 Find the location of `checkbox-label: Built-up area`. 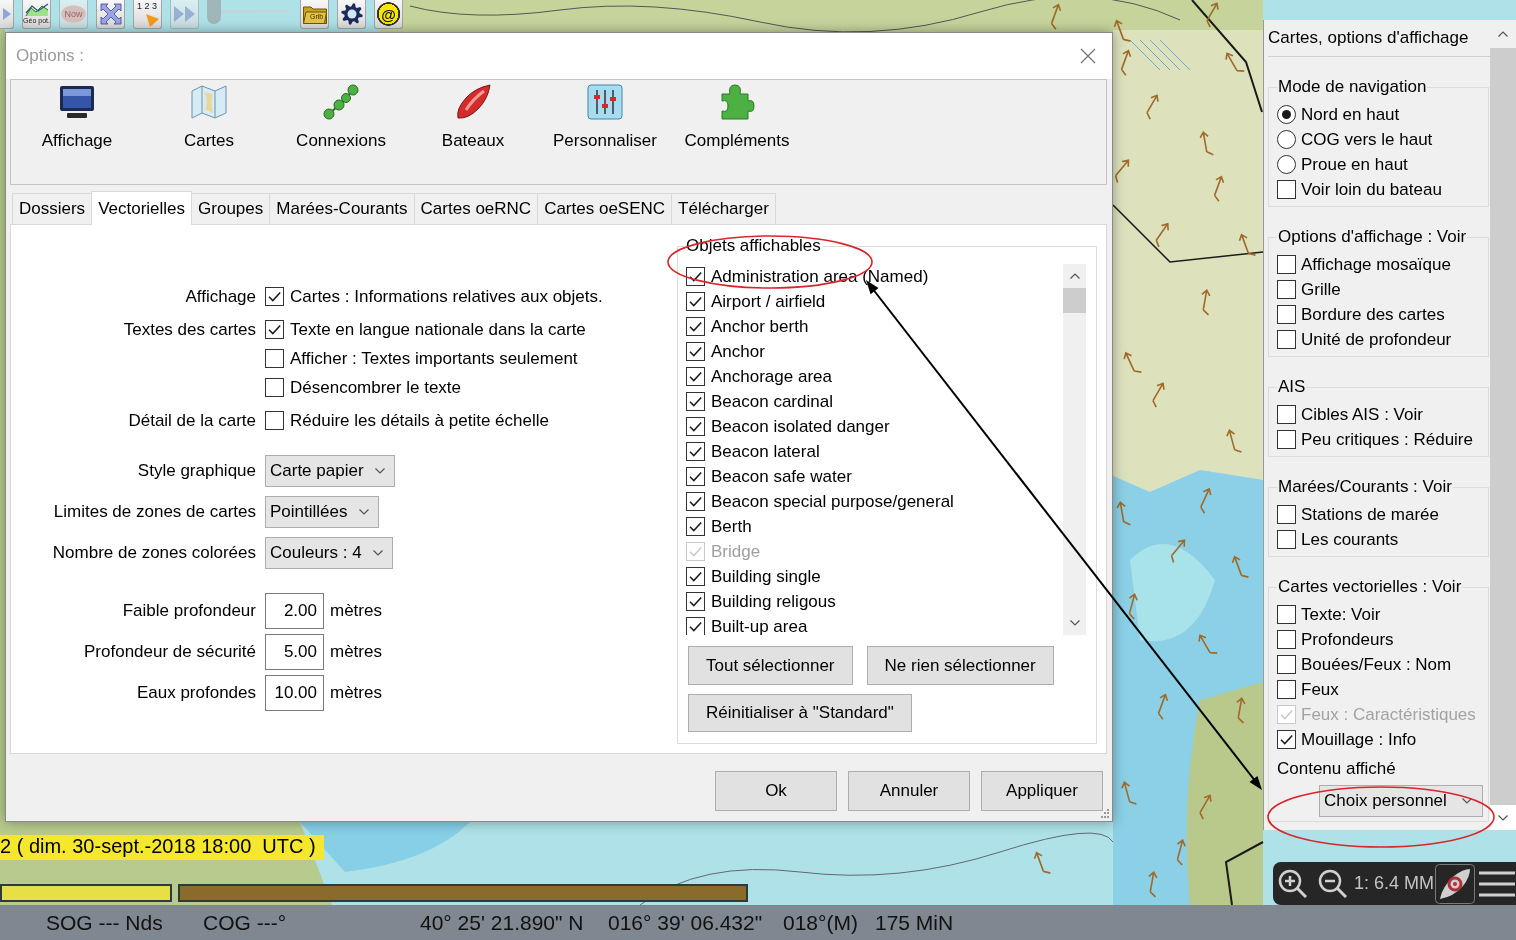

checkbox-label: Built-up area is located at coordinates (759, 625).